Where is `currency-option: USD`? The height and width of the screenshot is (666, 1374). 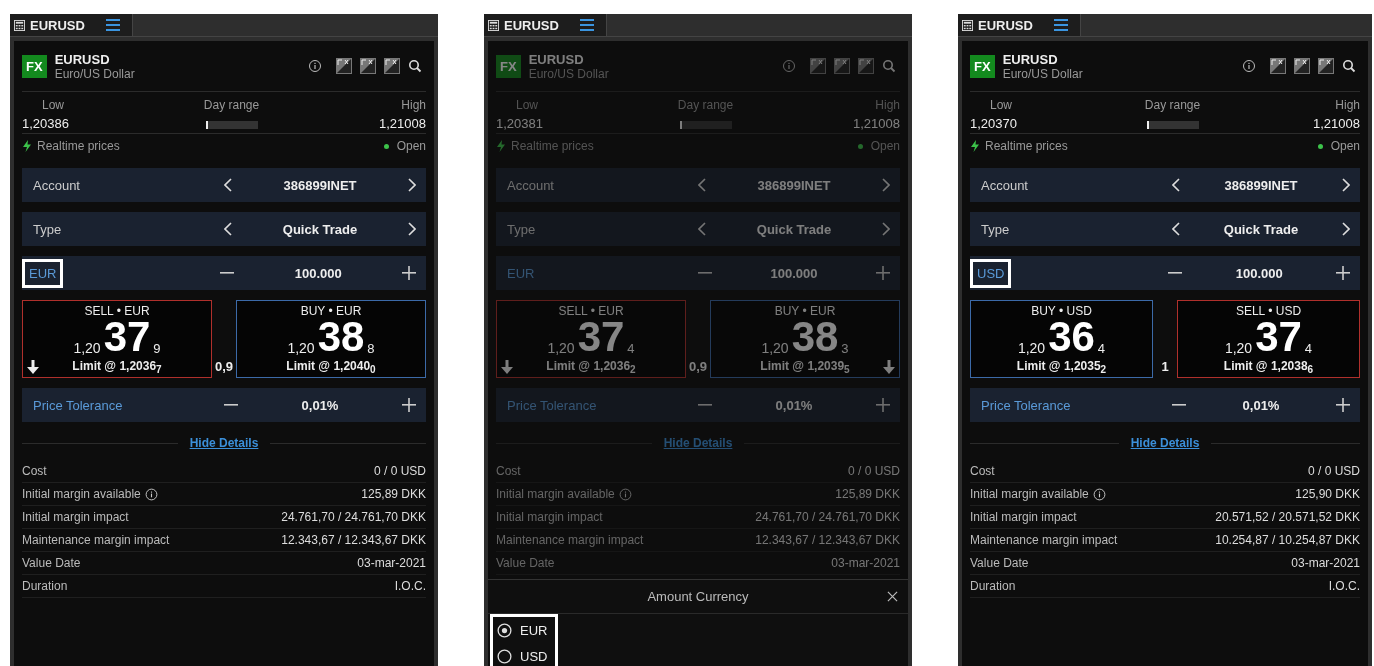
currency-option: USD is located at coordinates (524, 654).